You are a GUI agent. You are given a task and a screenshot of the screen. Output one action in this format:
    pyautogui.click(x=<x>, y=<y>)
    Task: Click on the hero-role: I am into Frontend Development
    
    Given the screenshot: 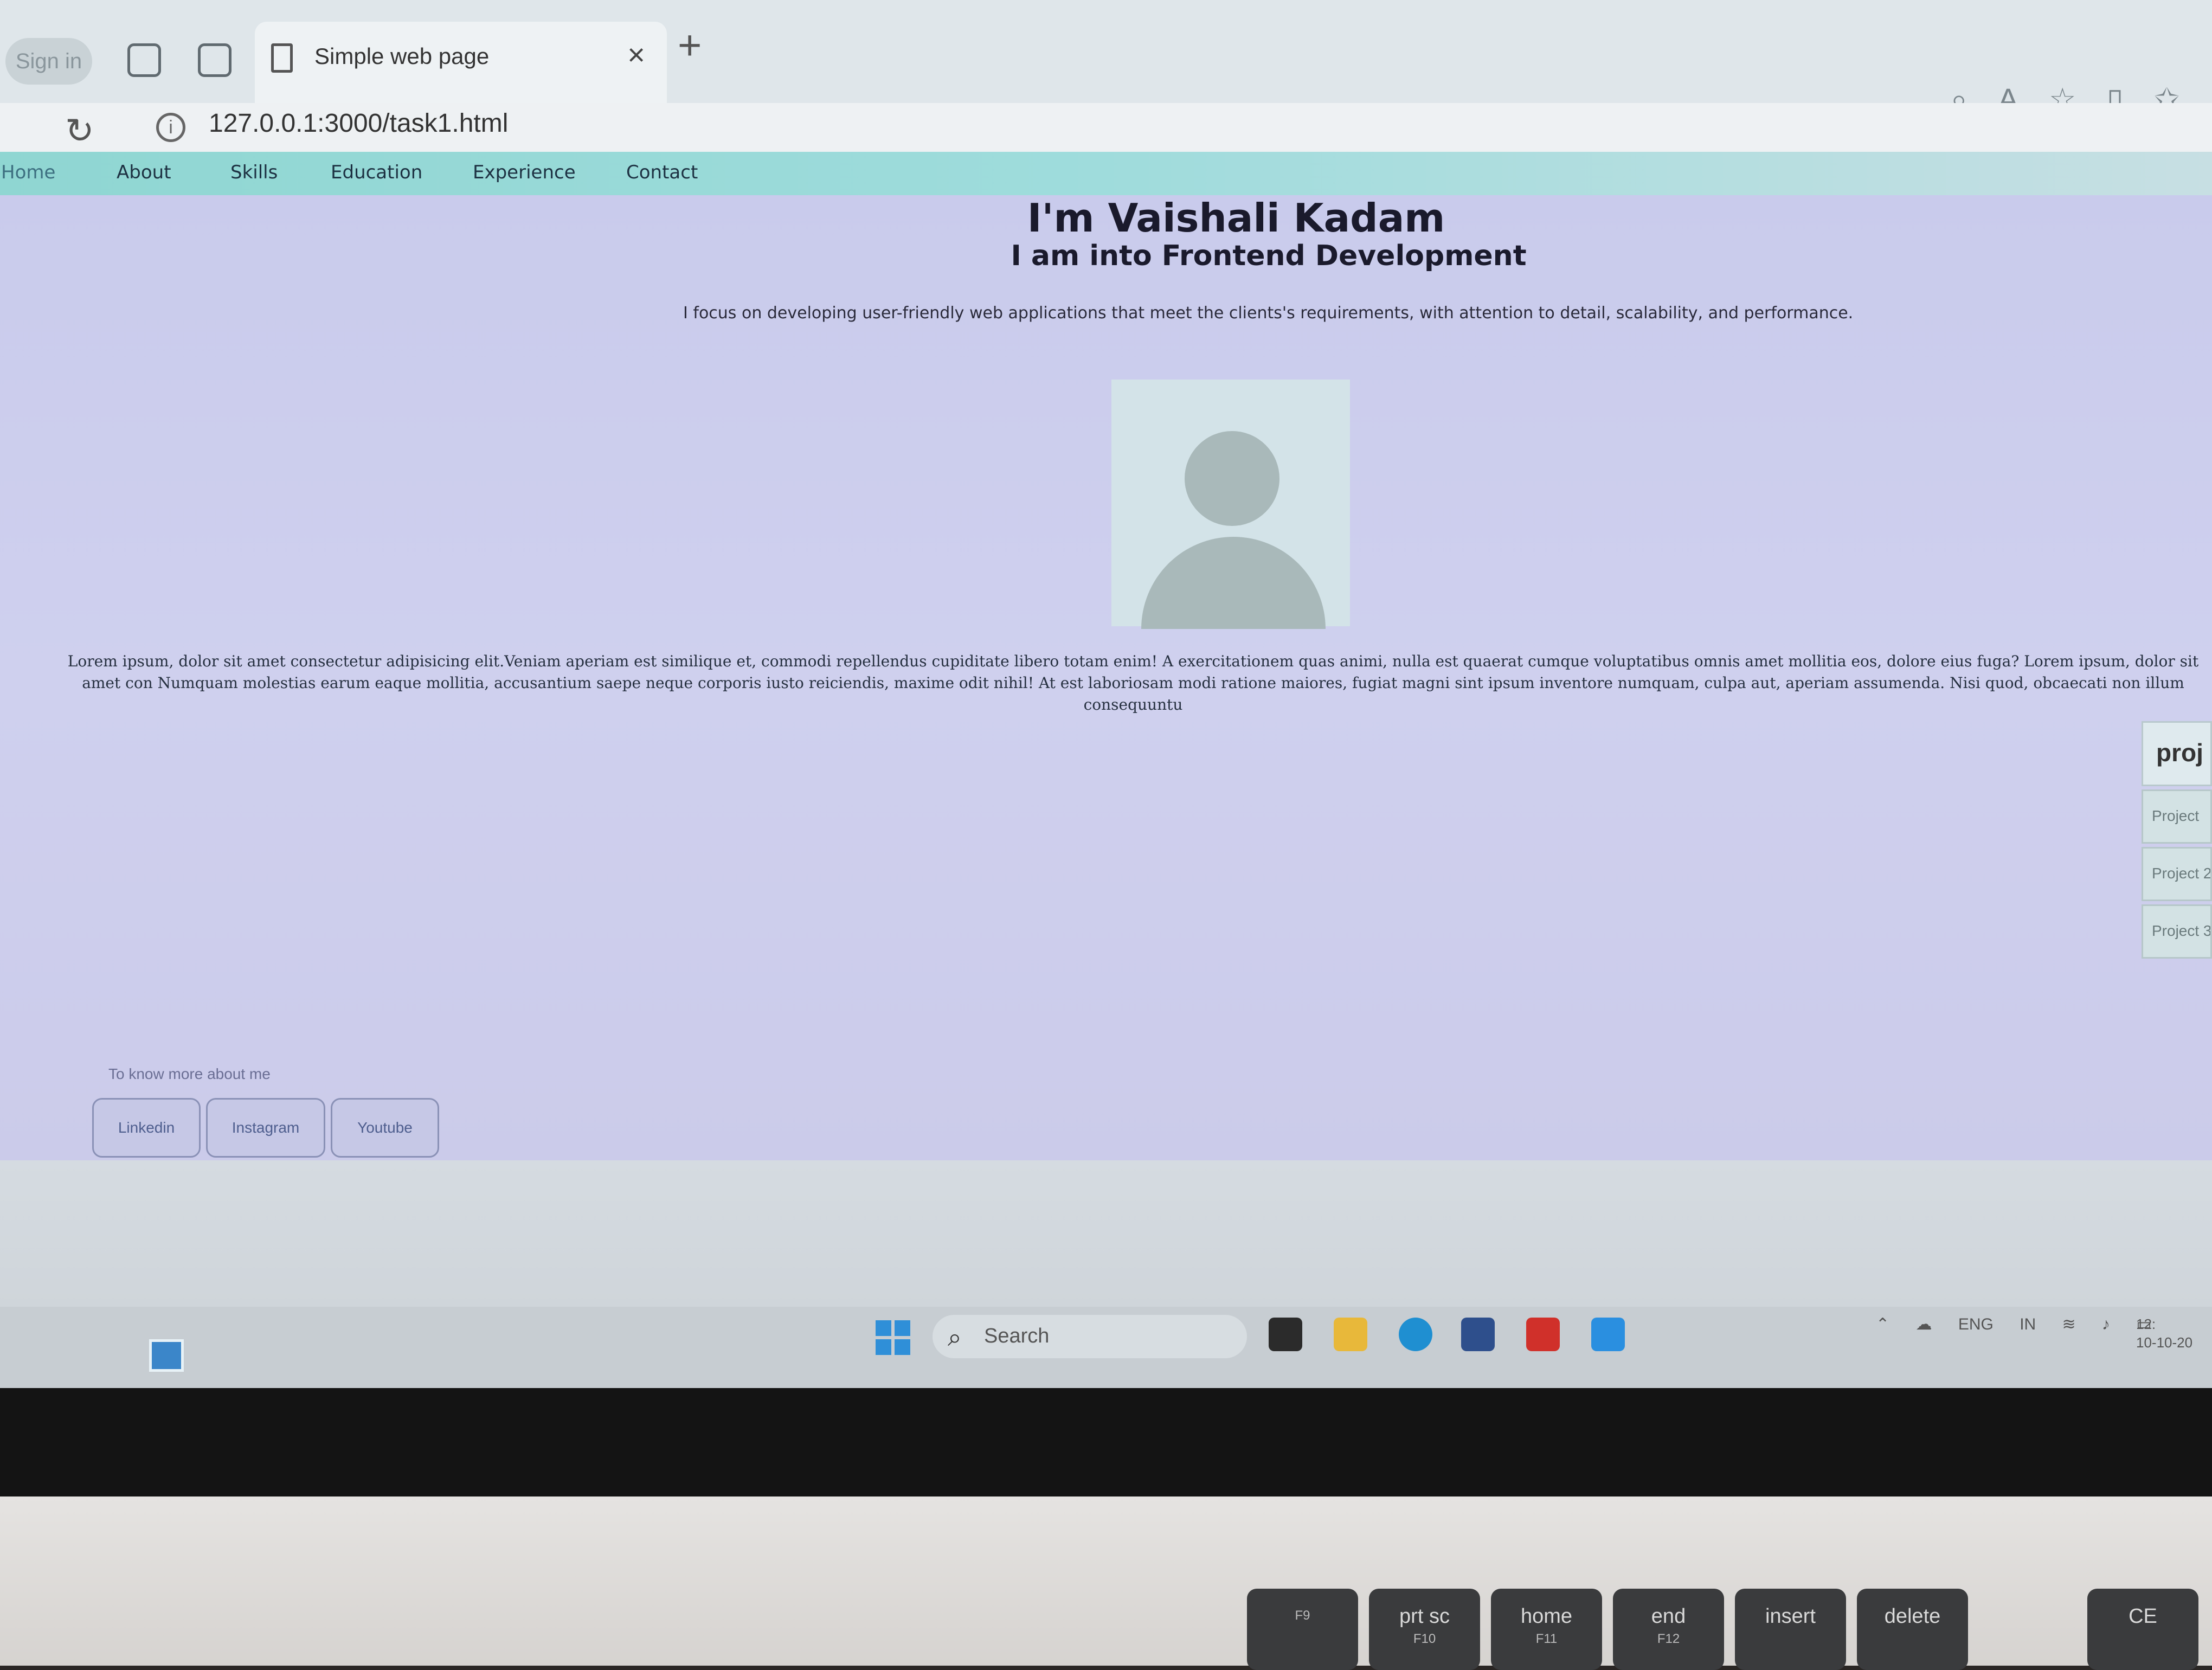 What is the action you would take?
    pyautogui.click(x=1269, y=256)
    